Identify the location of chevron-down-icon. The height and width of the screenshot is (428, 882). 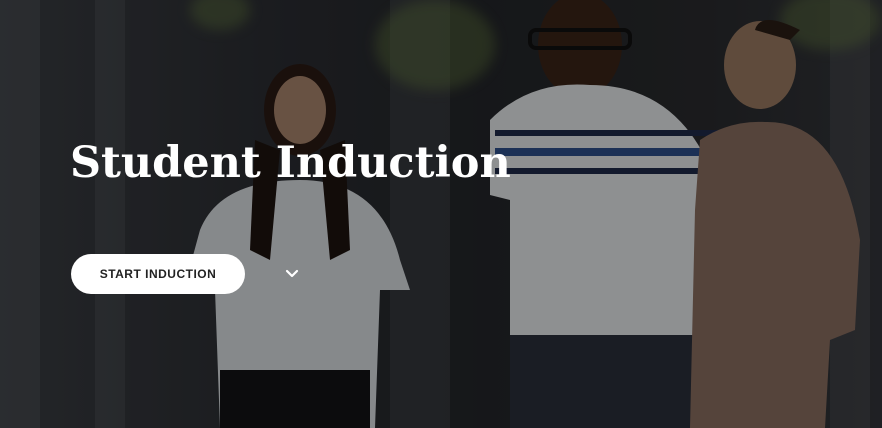
(292, 273).